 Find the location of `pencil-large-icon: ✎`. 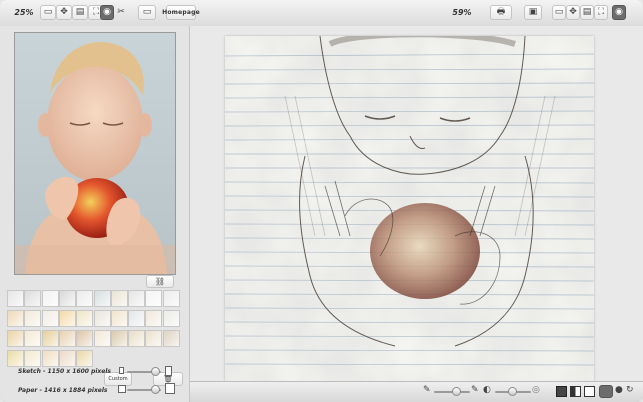

pencil-large-icon: ✎ is located at coordinates (475, 390).